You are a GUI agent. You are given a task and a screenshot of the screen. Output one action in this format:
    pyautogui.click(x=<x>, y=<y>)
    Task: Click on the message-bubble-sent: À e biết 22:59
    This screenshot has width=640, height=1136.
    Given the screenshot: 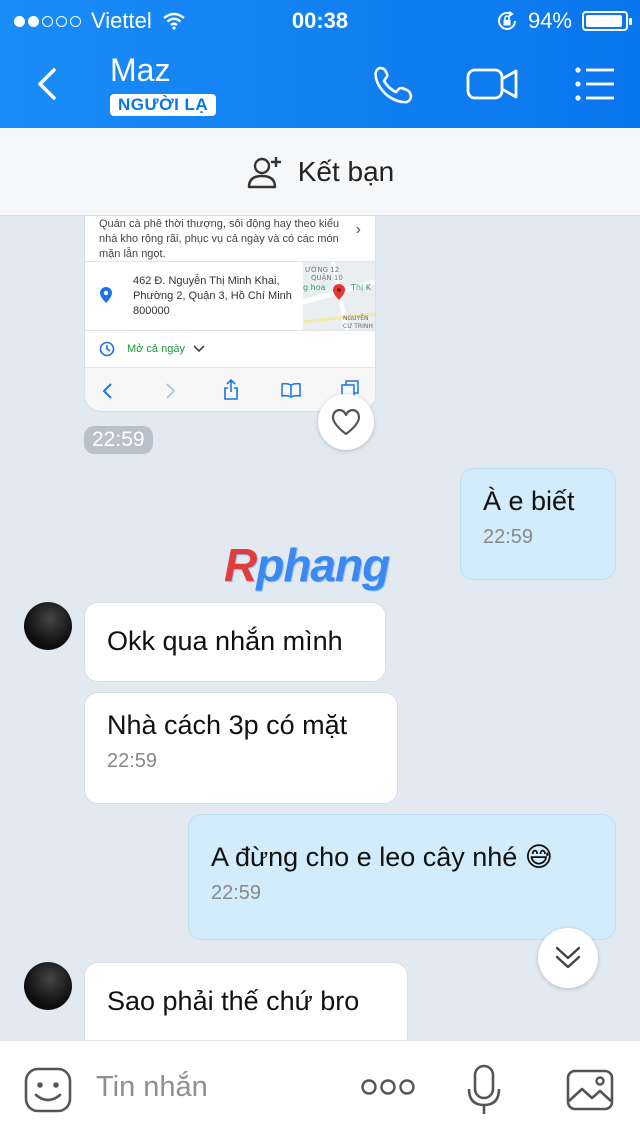 What is the action you would take?
    pyautogui.click(x=538, y=524)
    